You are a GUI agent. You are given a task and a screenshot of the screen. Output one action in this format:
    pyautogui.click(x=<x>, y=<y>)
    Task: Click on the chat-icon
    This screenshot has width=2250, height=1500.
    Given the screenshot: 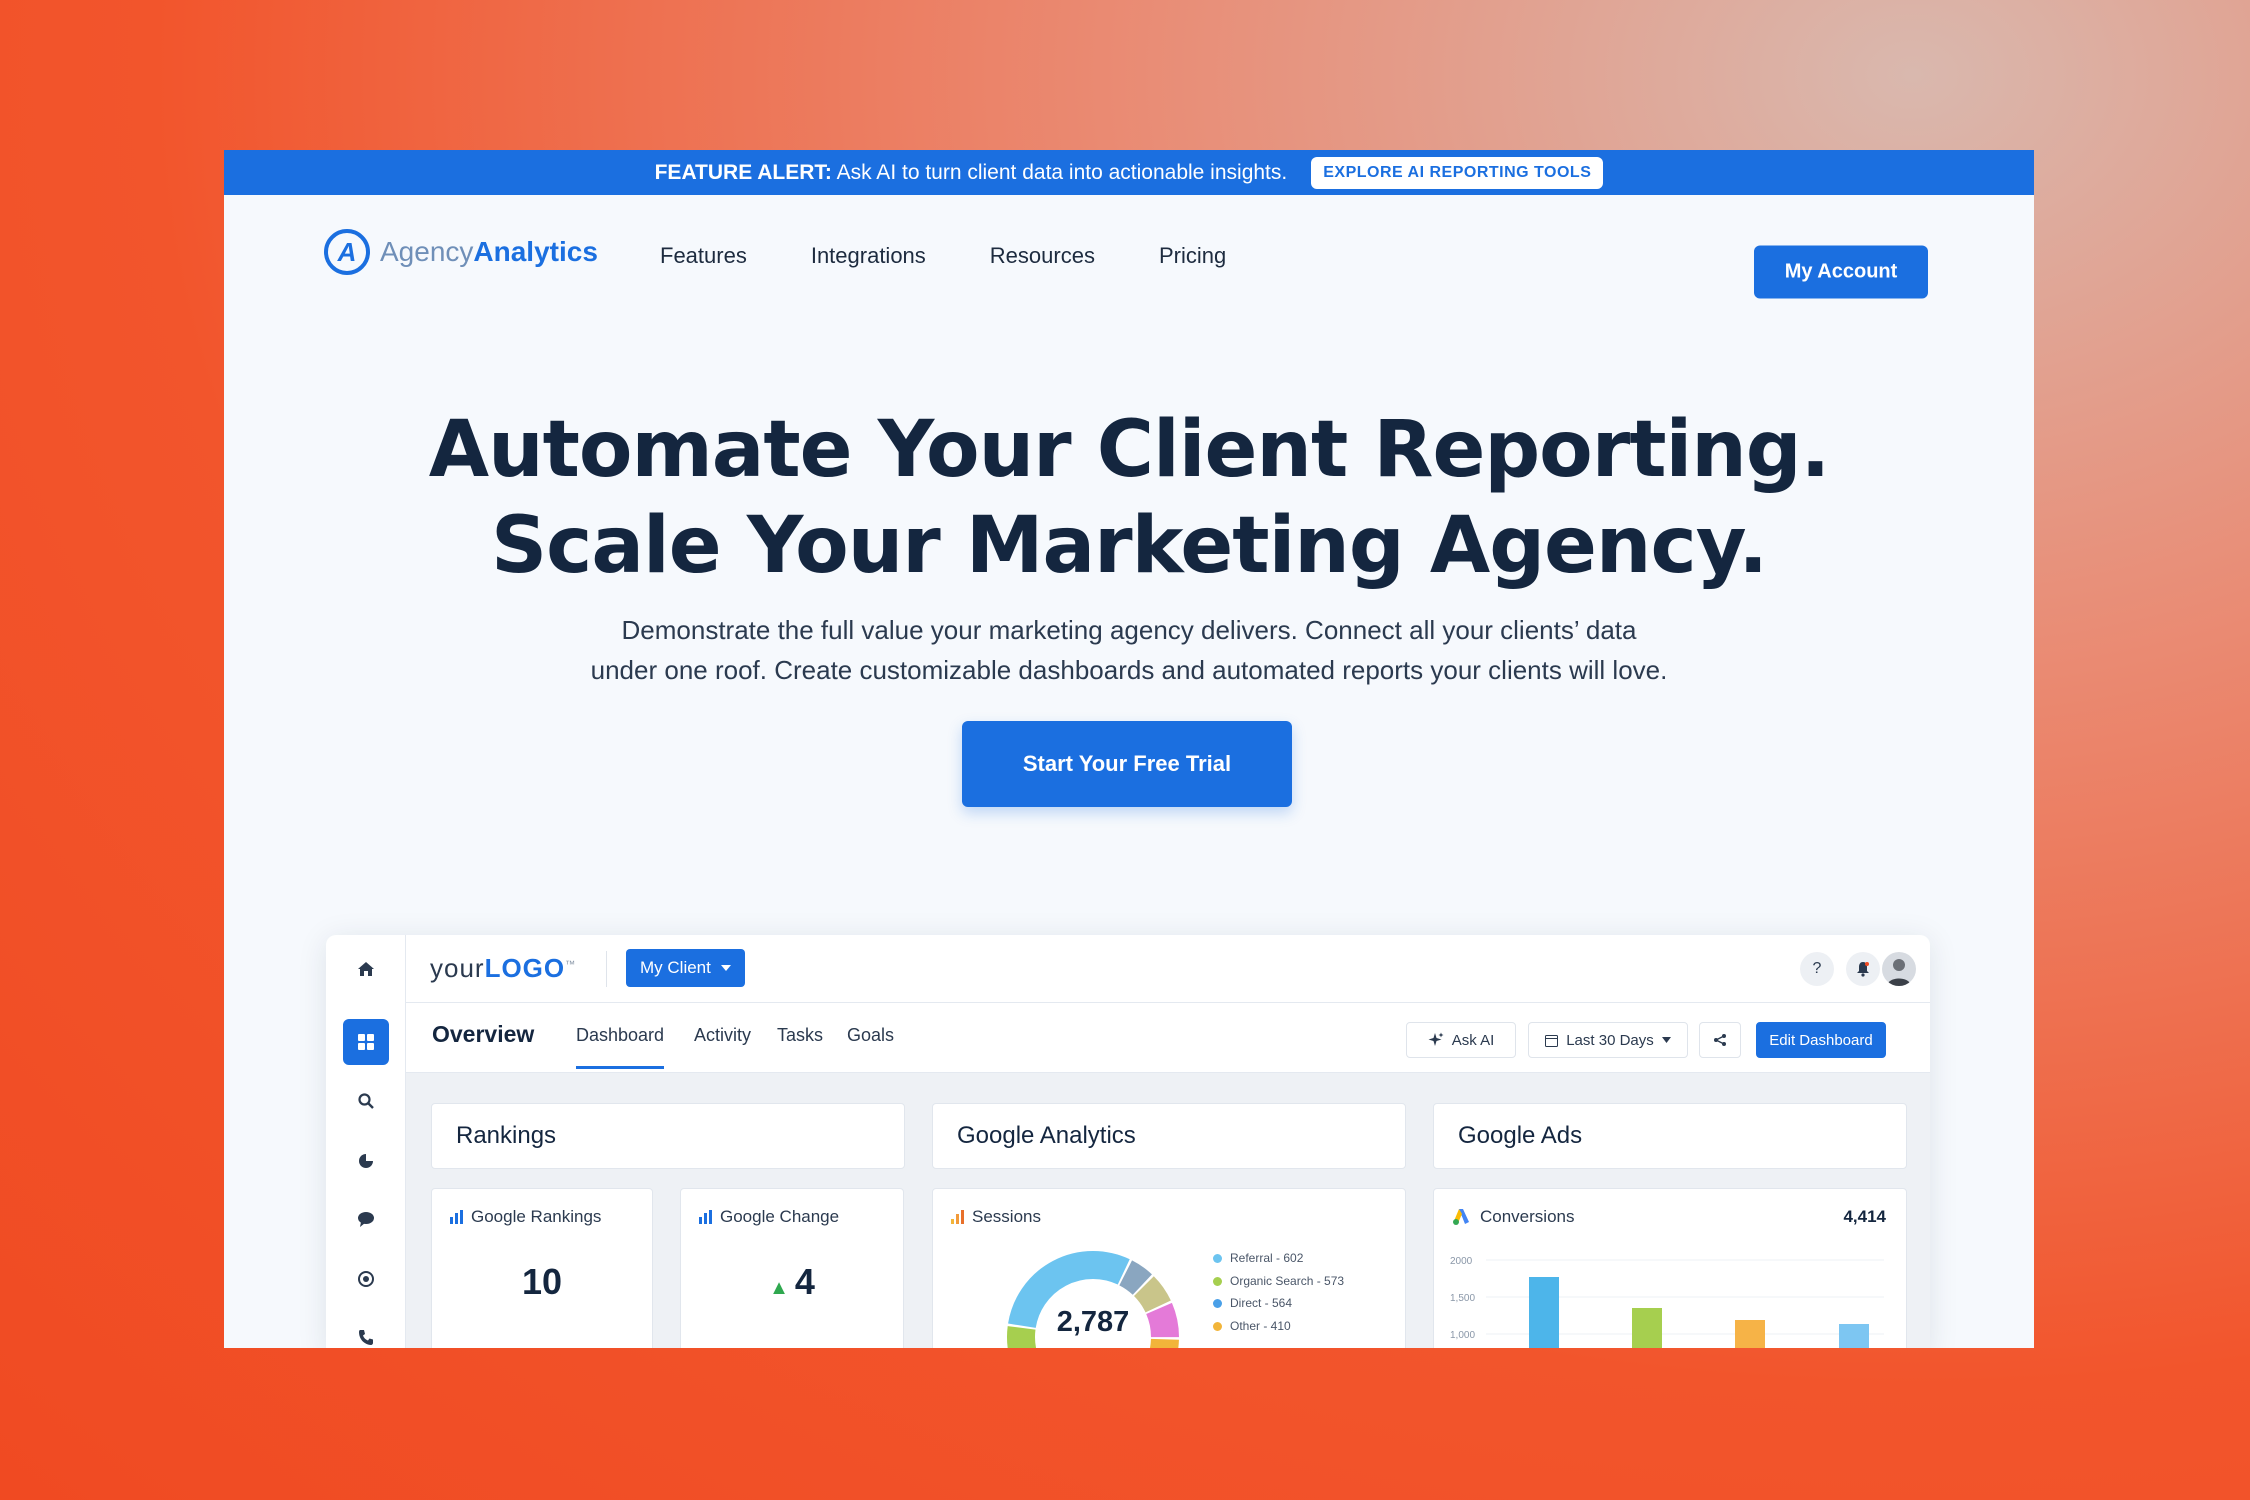 What is the action you would take?
    pyautogui.click(x=366, y=1219)
    